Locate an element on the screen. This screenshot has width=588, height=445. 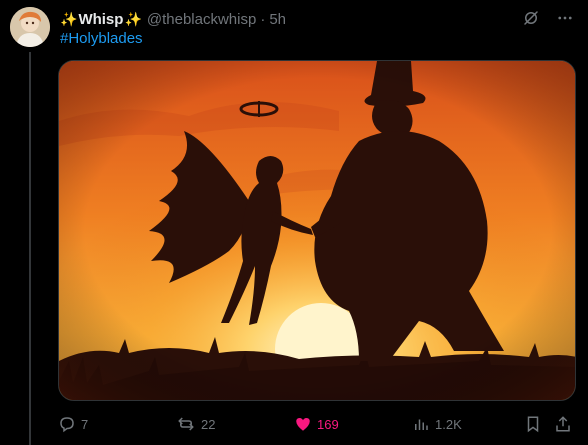
reply-icon is located at coordinates (67, 425).